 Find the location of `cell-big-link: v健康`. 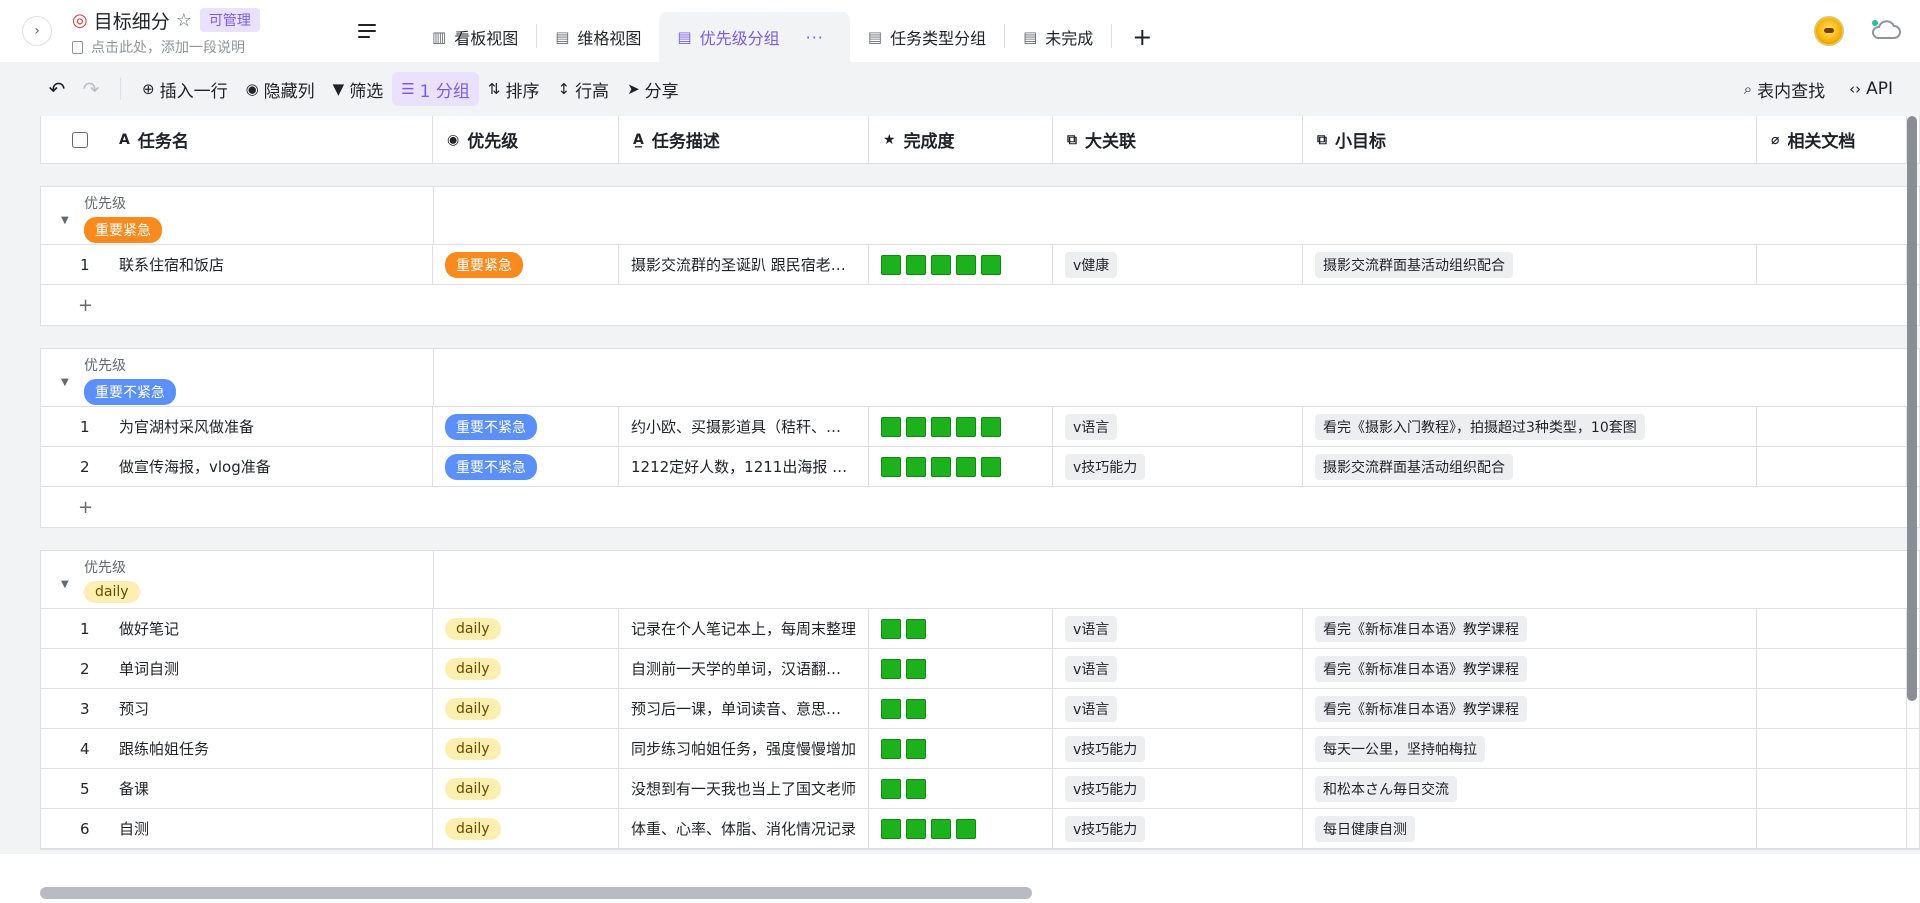

cell-big-link: v健康 is located at coordinates (1178, 264).